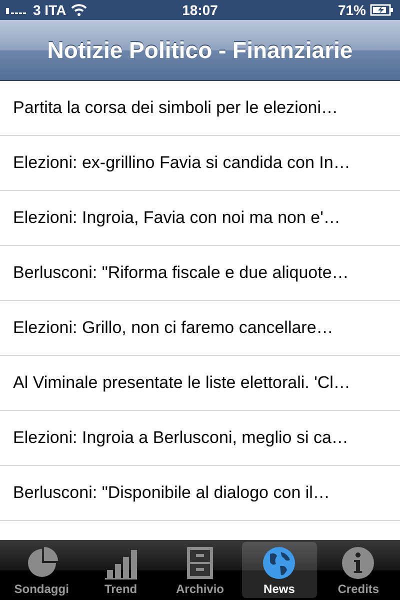  I want to click on globe-icon, so click(279, 563).